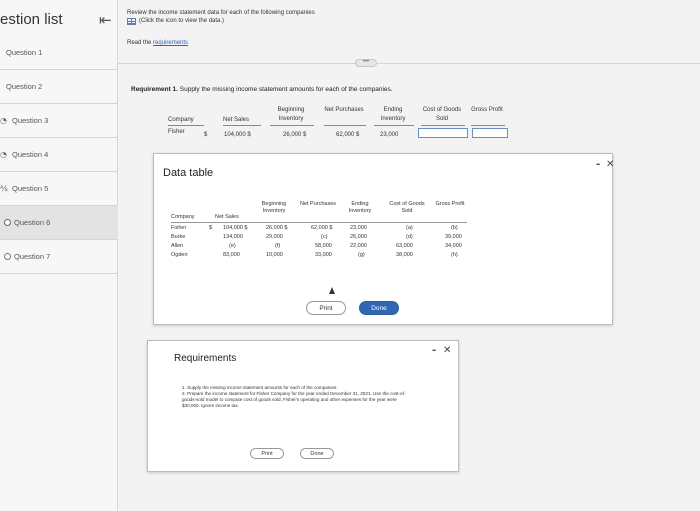  Describe the element at coordinates (177, 246) in the screenshot. I see `dt-cell-company: Allen` at that location.